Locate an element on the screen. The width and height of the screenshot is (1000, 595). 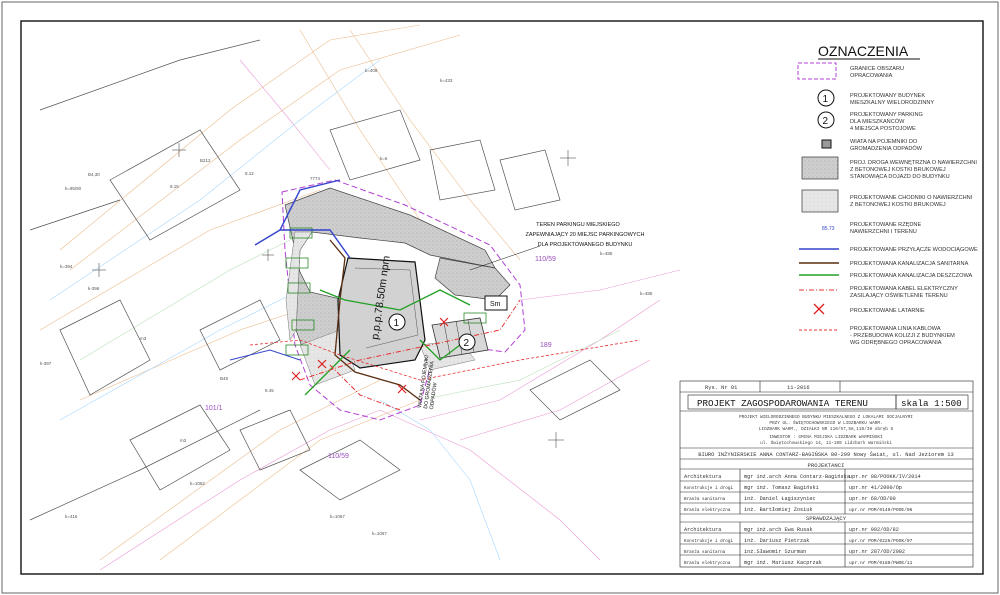
legend-item-5-line-0: PROJEKTOWANE CHODNIKI O NAWIERZCHNI is located at coordinates (911, 198).